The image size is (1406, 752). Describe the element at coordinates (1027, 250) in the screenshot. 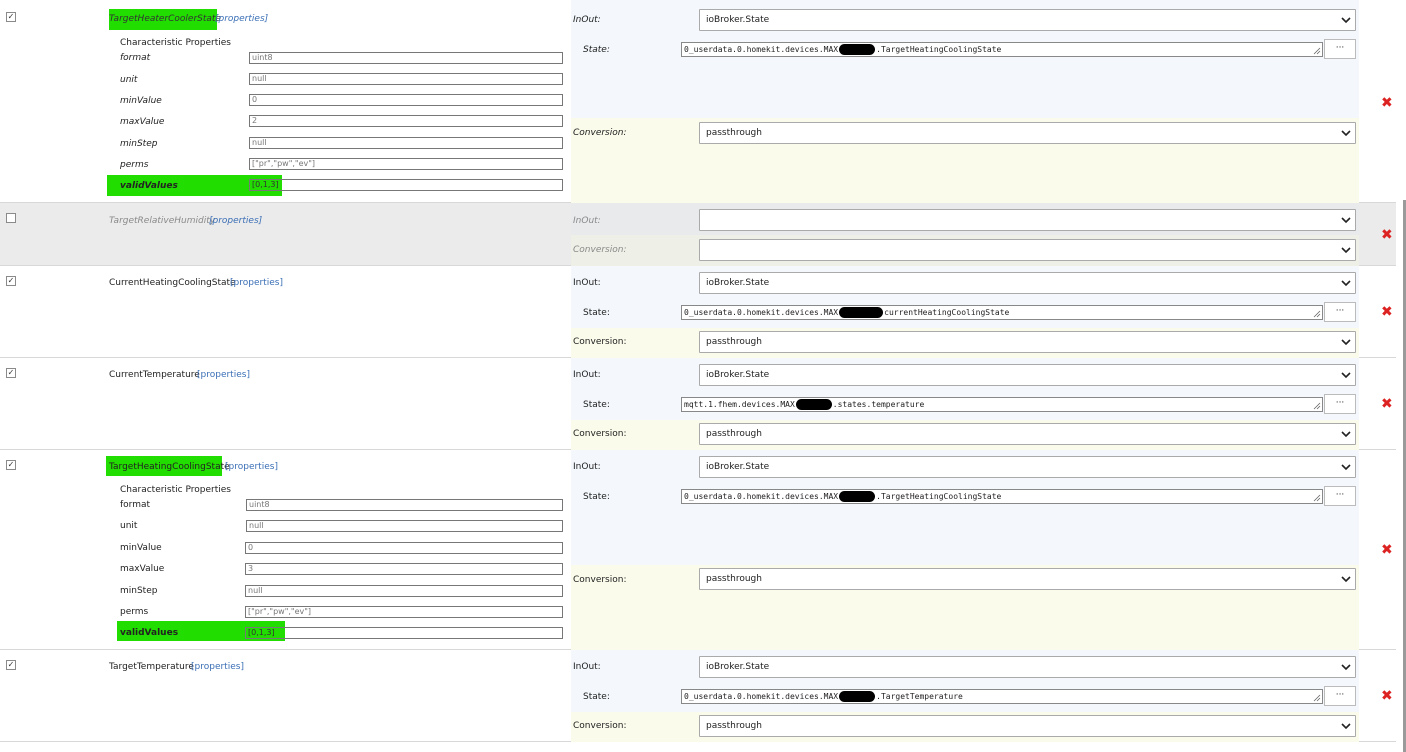

I see `conversion-select` at that location.